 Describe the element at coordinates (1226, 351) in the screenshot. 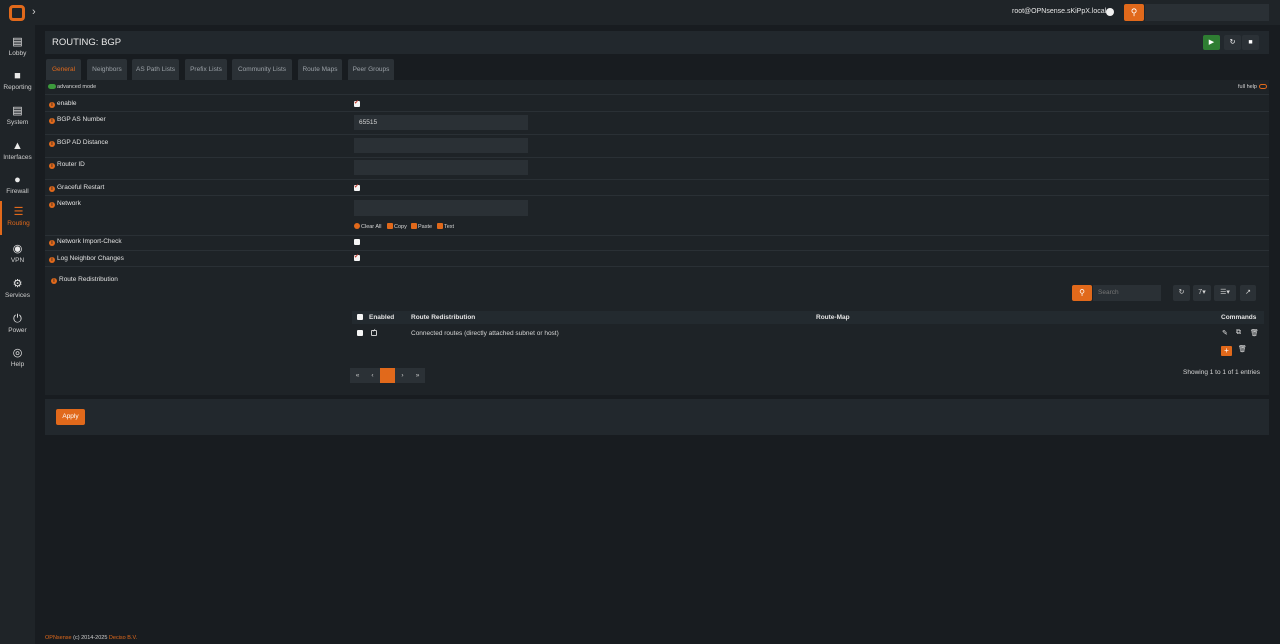

I see `add-button: +` at that location.